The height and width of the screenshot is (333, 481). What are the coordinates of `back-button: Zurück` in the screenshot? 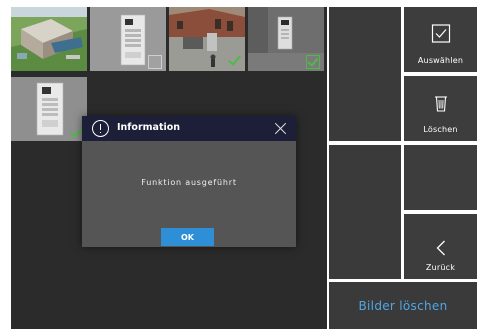 It's located at (440, 246).